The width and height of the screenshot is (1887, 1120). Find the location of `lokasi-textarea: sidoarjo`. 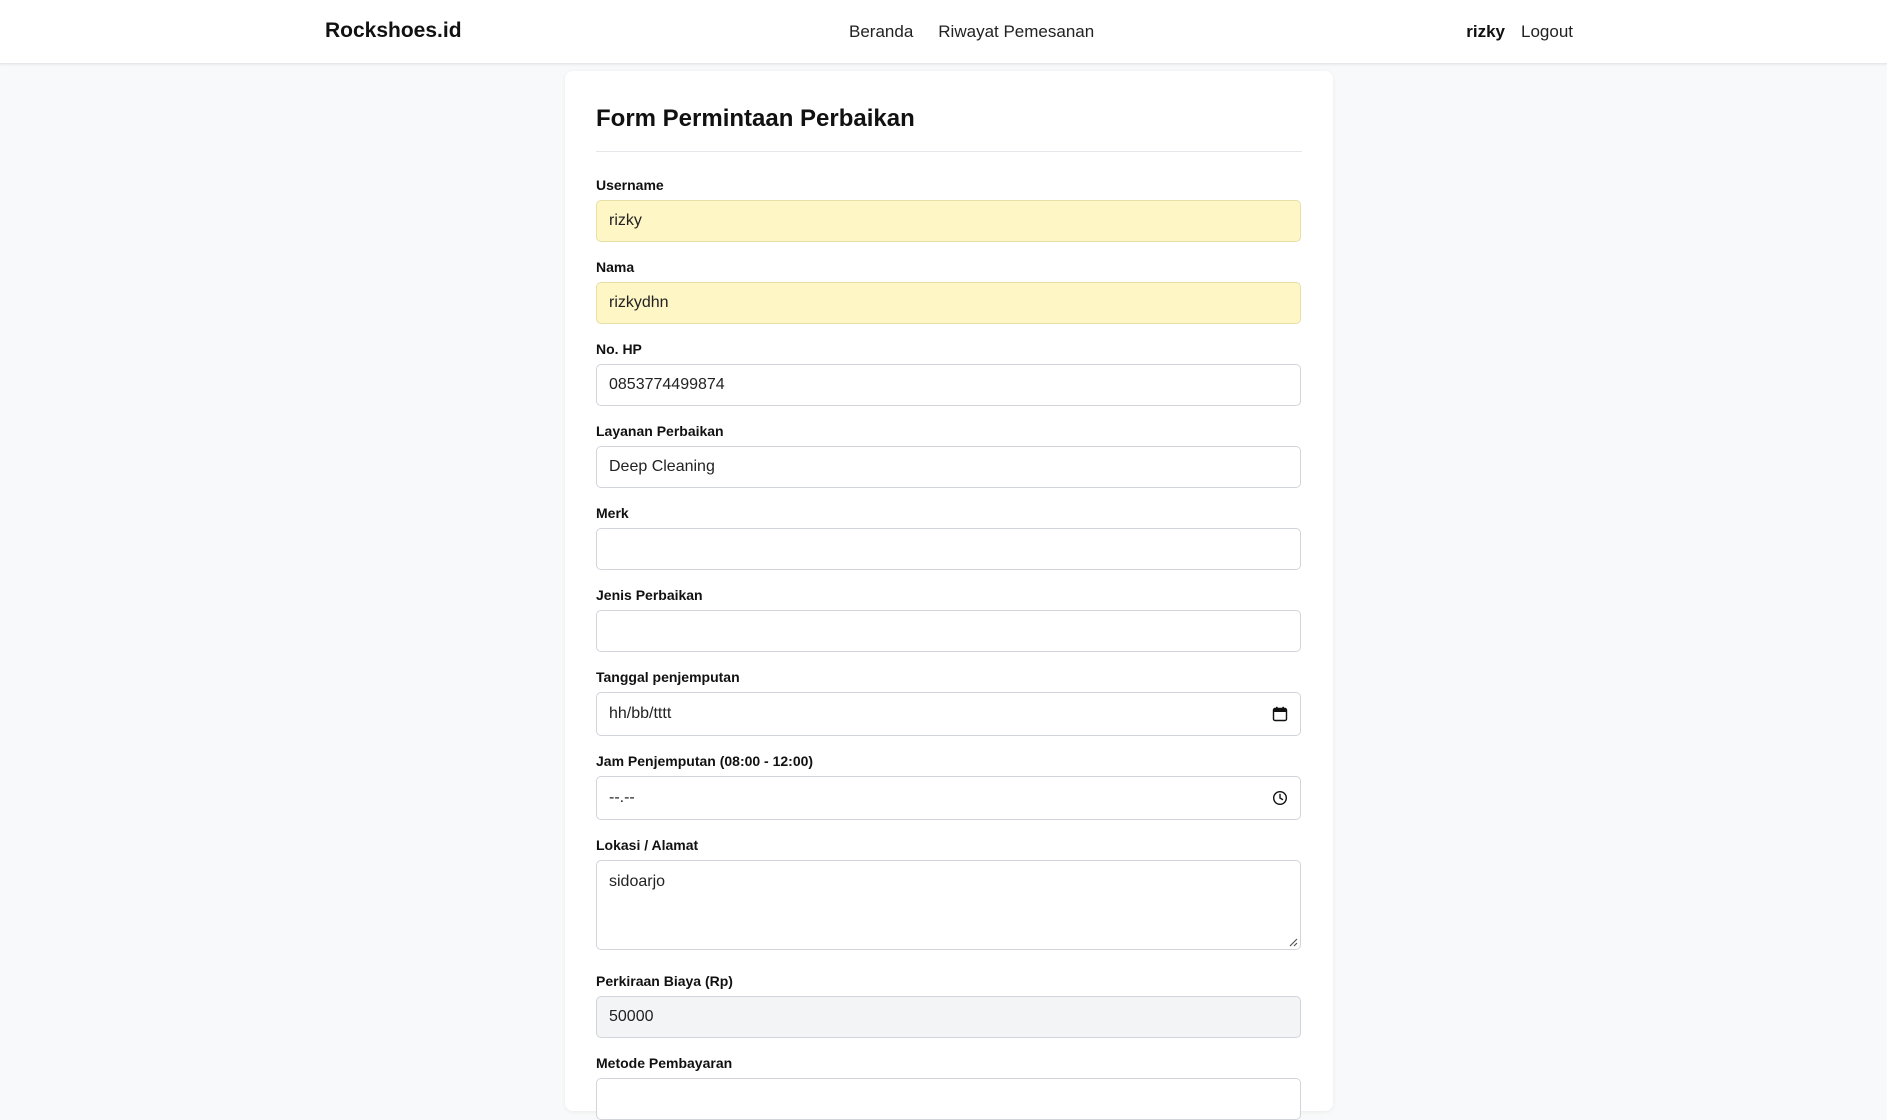

lokasi-textarea: sidoarjo is located at coordinates (948, 905).